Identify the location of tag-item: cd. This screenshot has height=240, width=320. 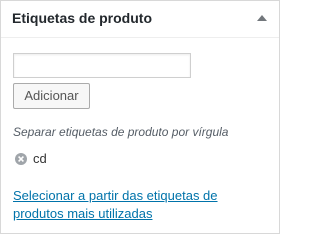
(31, 159).